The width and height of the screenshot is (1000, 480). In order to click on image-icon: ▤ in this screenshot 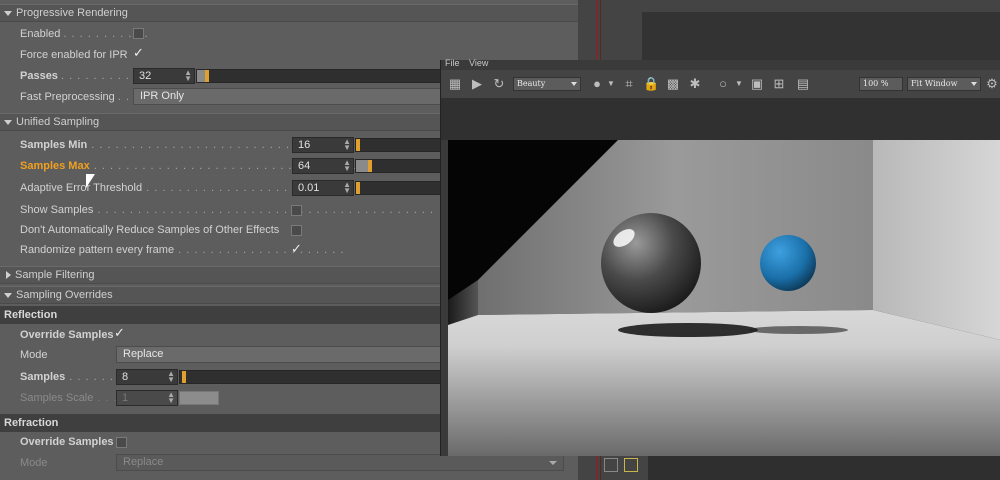, I will do `click(803, 84)`.